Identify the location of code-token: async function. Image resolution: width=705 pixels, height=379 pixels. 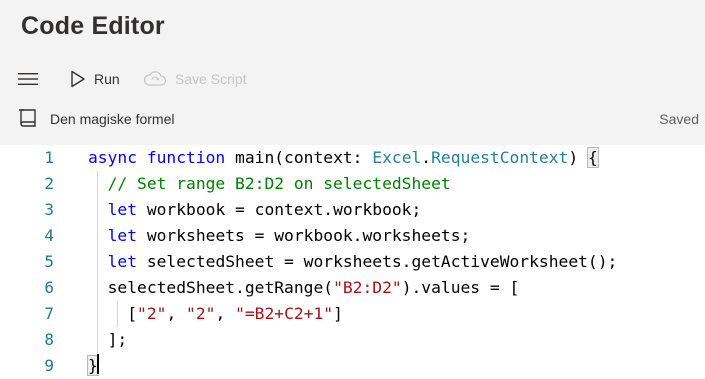
(162, 157).